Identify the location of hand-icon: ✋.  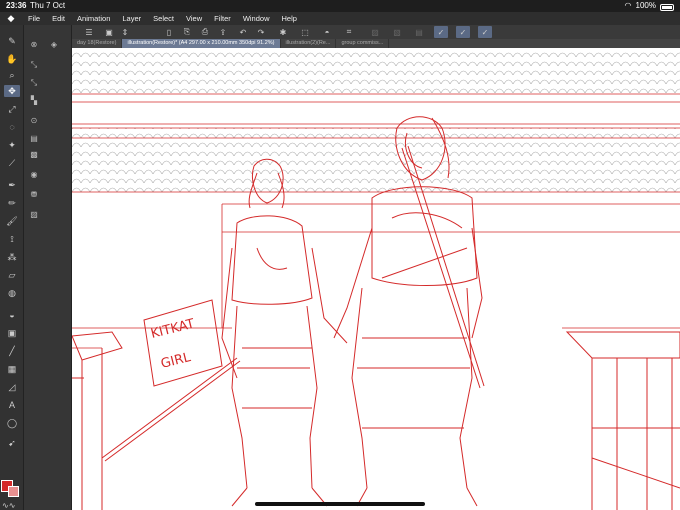
(12, 59).